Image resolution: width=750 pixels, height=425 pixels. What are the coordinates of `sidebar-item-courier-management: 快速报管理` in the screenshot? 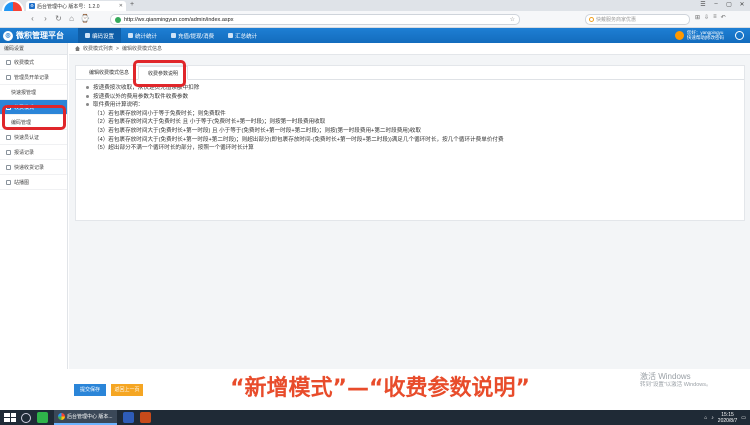 It's located at (33, 92).